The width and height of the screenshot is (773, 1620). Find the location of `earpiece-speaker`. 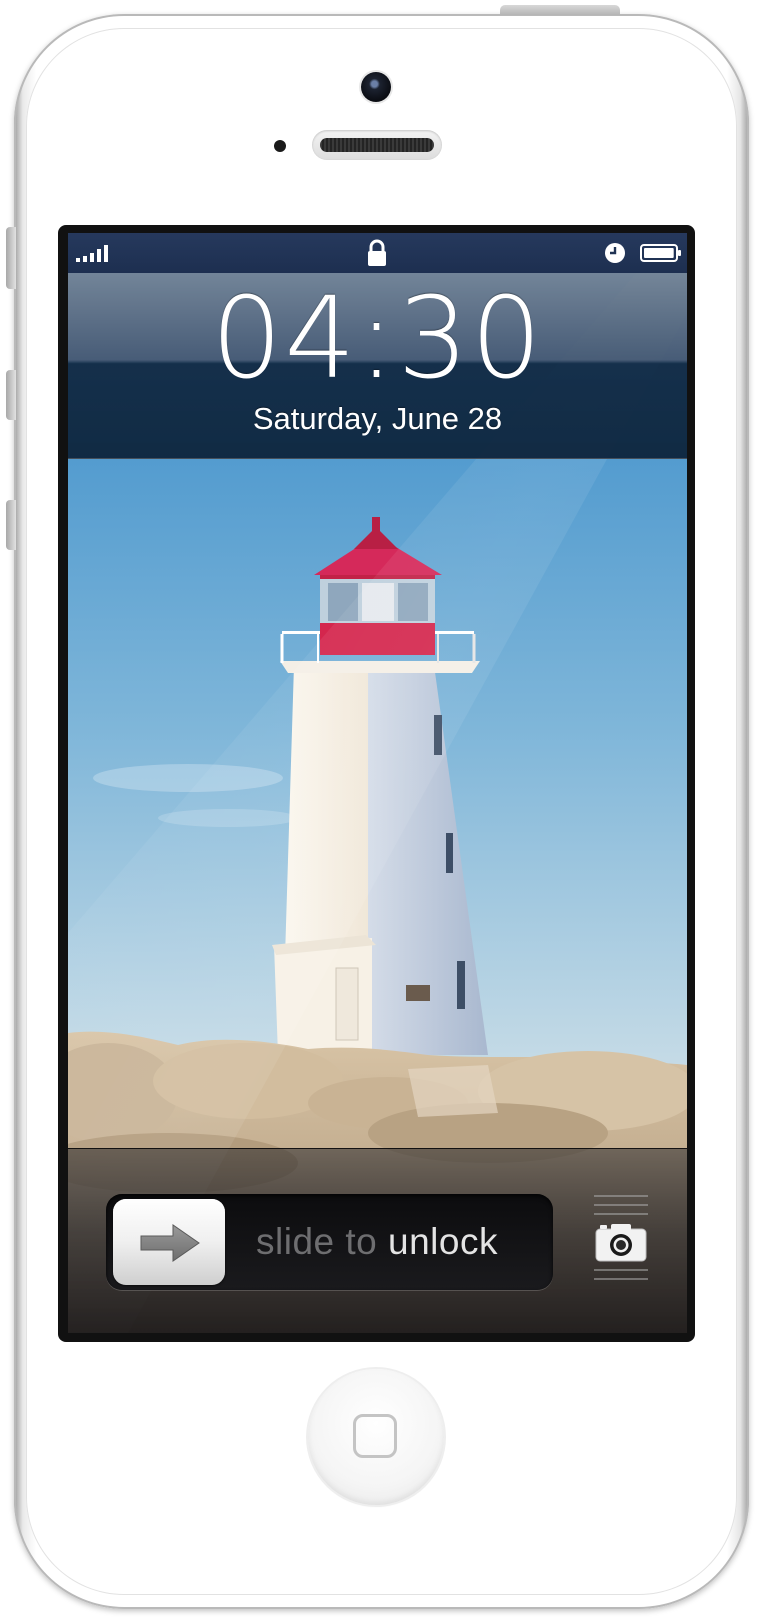

earpiece-speaker is located at coordinates (377, 145).